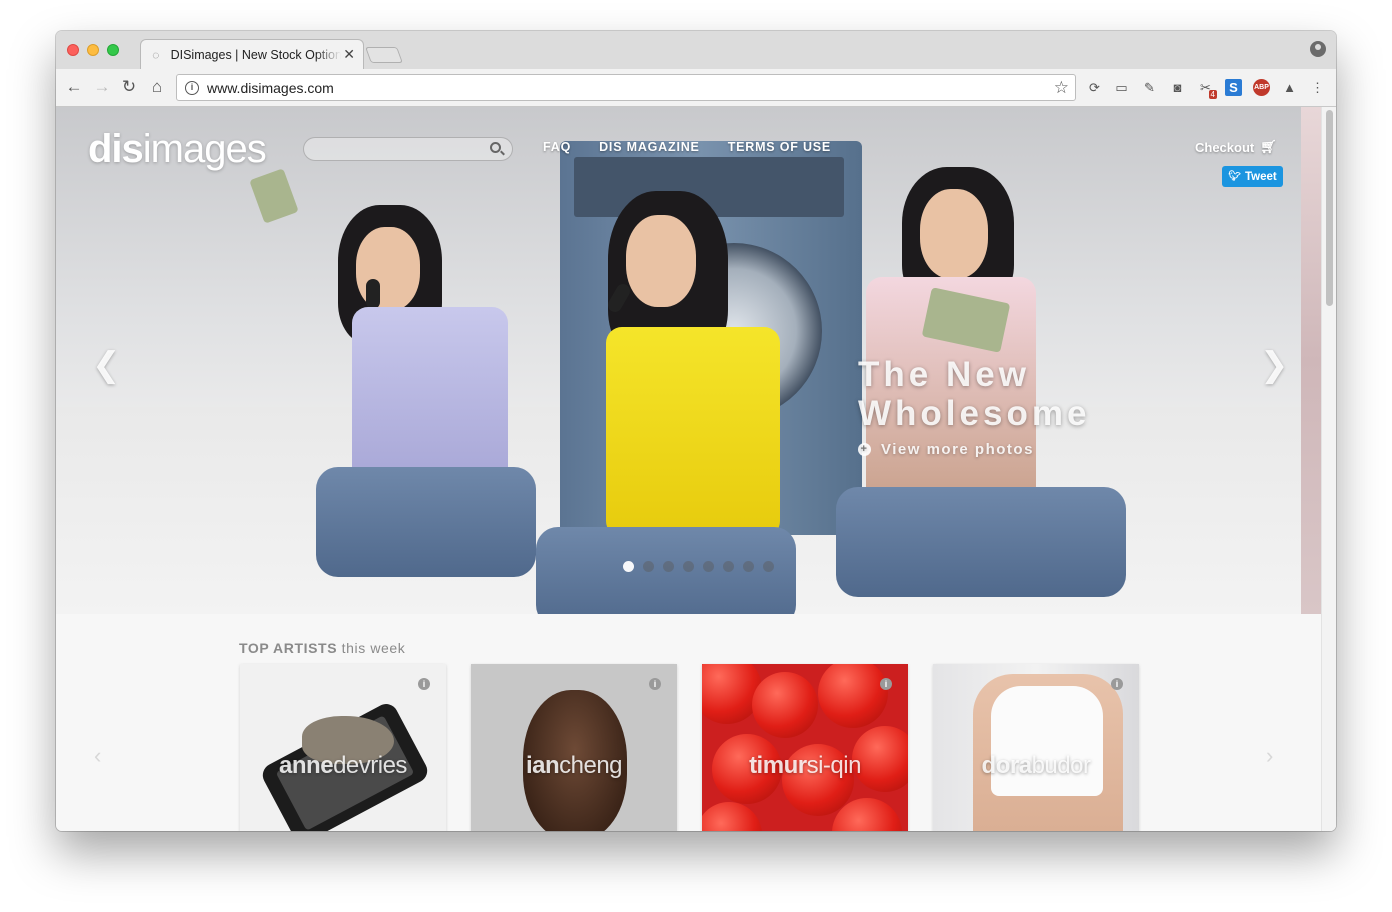 The image size is (1392, 912). I want to click on artist-first: ian, so click(542, 765).